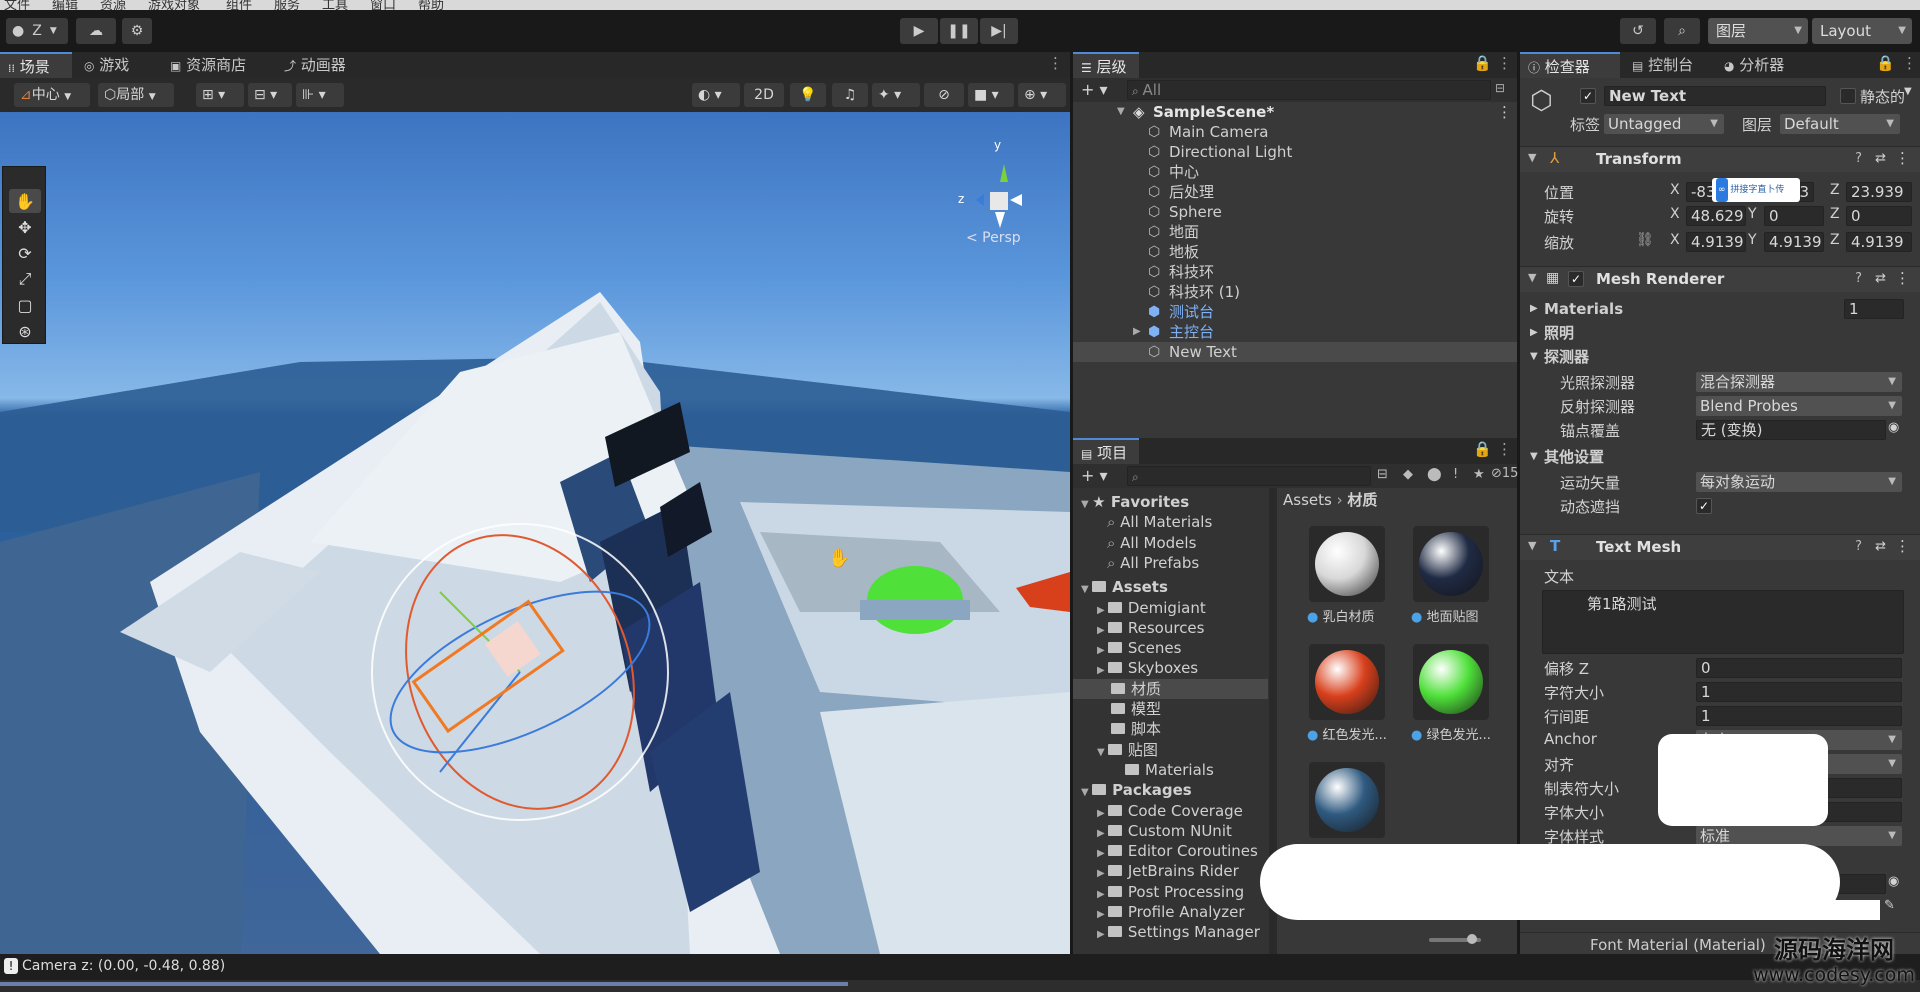 The height and width of the screenshot is (992, 1920). Describe the element at coordinates (1455, 474) in the screenshot. I see `info-icon: !` at that location.